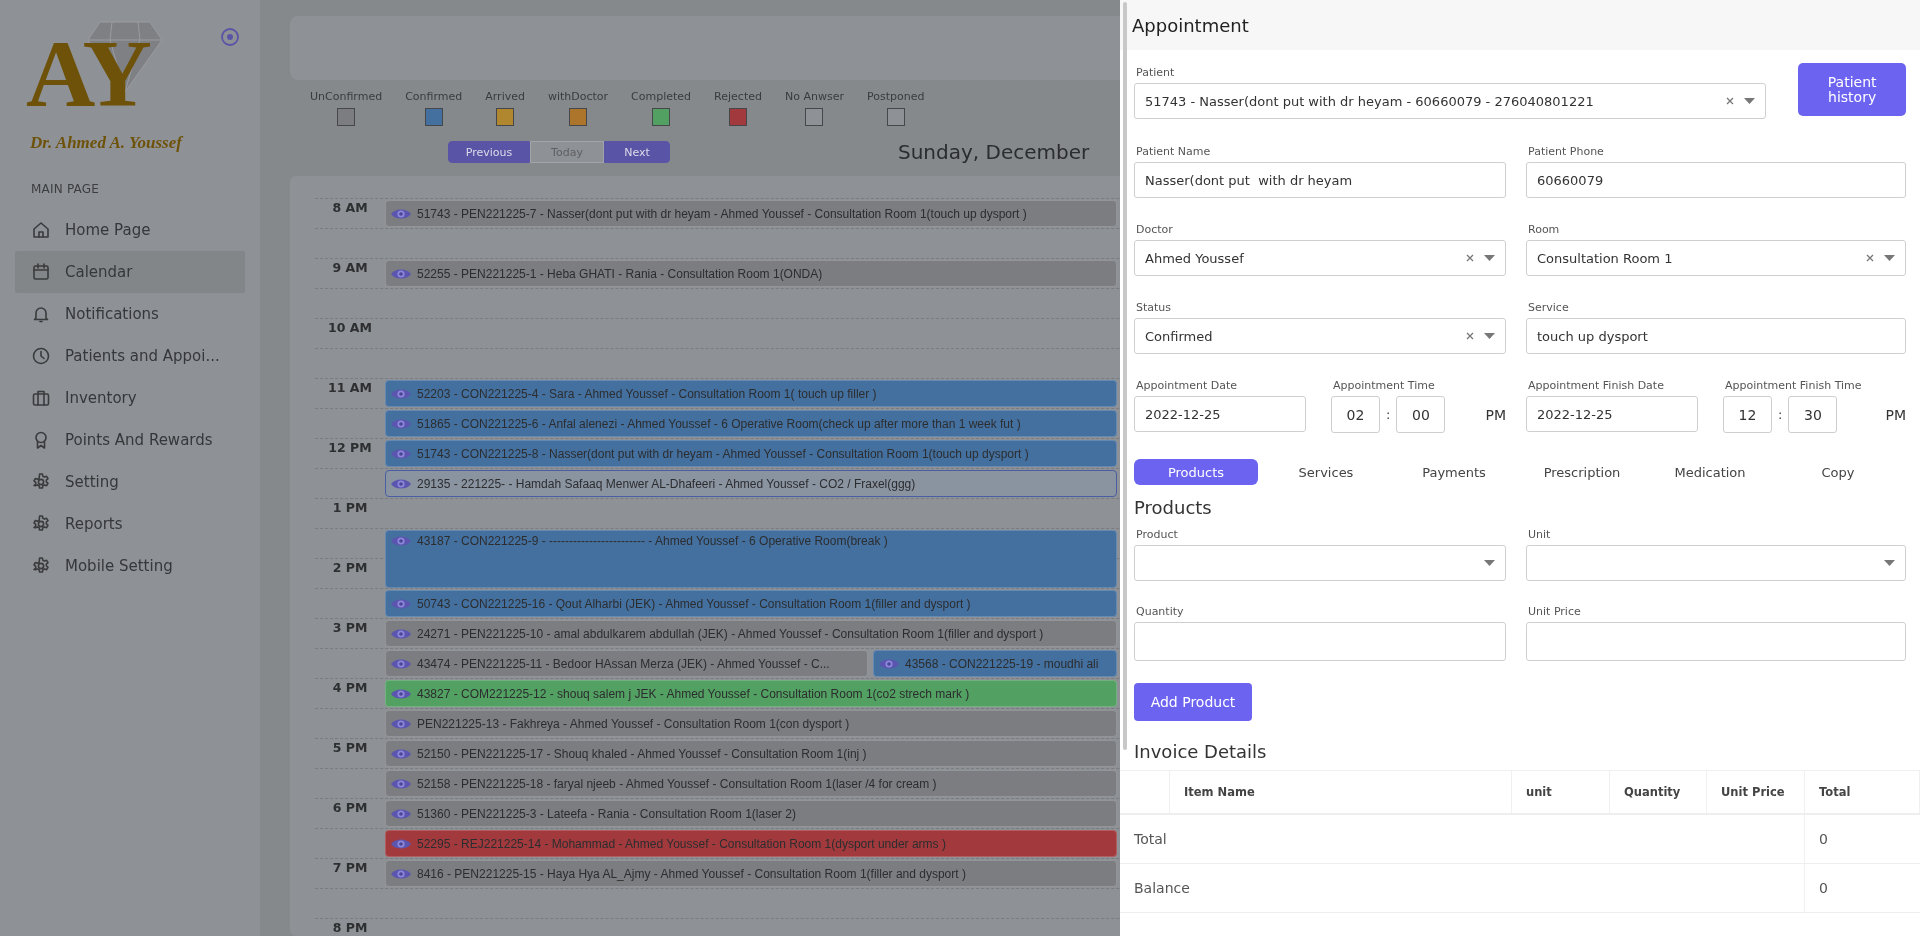 The height and width of the screenshot is (936, 1920). Describe the element at coordinates (130, 314) in the screenshot. I see `sidebar-item: Notifications` at that location.